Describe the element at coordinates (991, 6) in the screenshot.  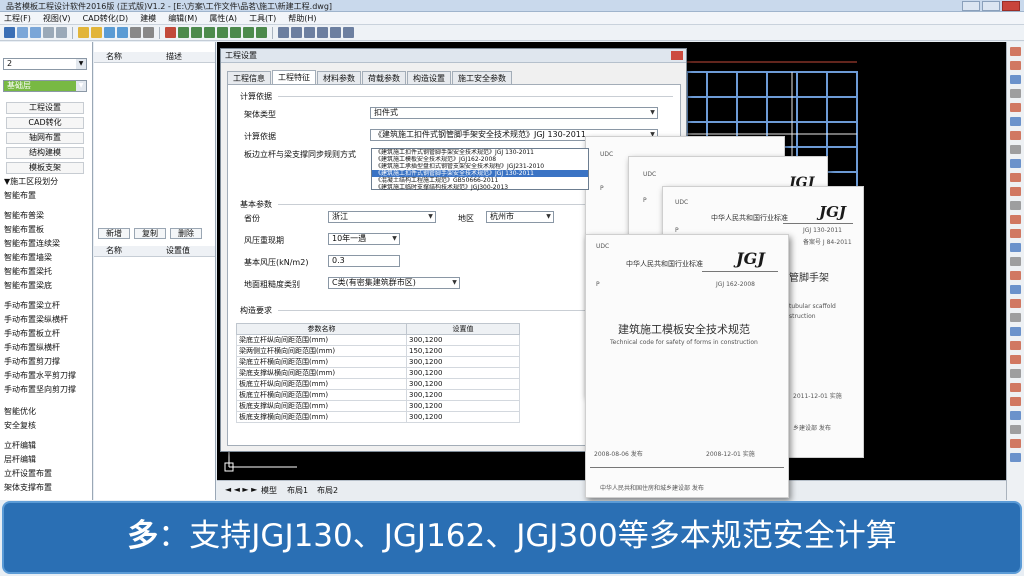
I see `maximize-button` at that location.